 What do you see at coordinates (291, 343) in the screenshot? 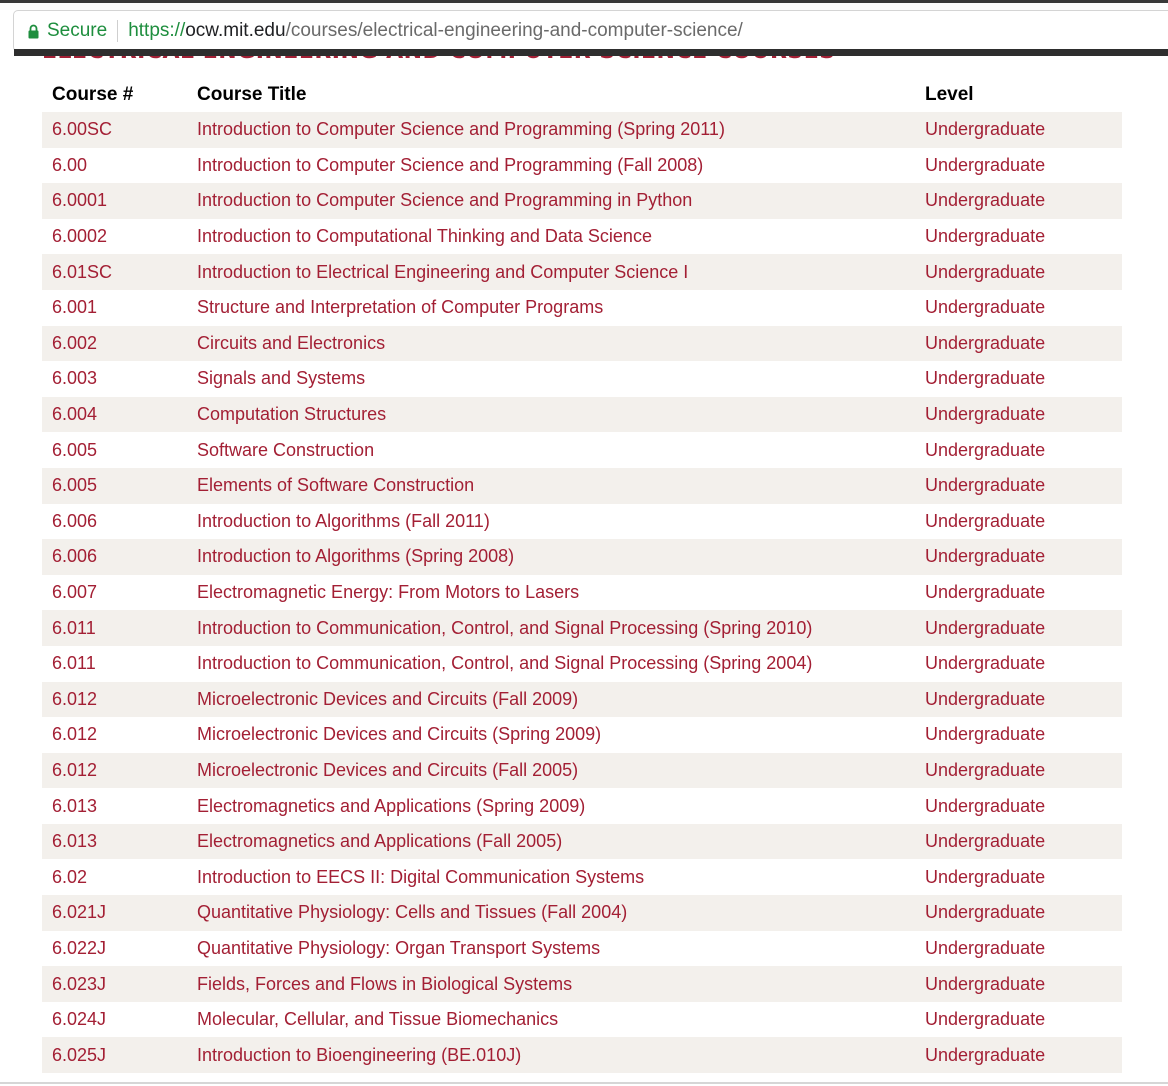
I see `course-title-link: Circuits and Electronics` at bounding box center [291, 343].